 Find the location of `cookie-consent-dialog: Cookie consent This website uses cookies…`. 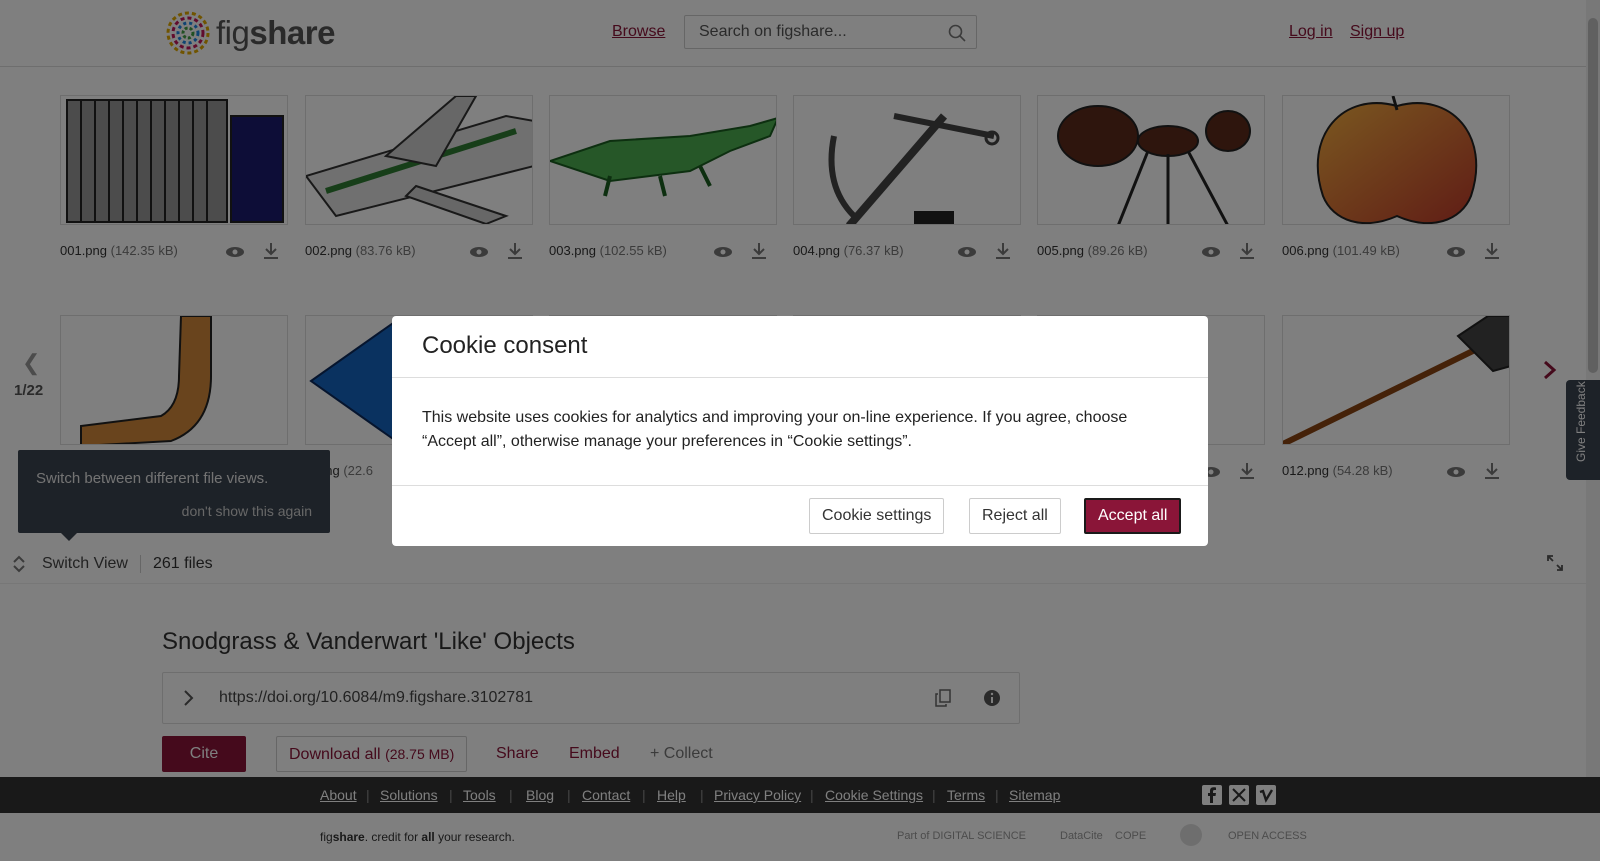

cookie-consent-dialog: Cookie consent This website uses cookies… is located at coordinates (800, 431).